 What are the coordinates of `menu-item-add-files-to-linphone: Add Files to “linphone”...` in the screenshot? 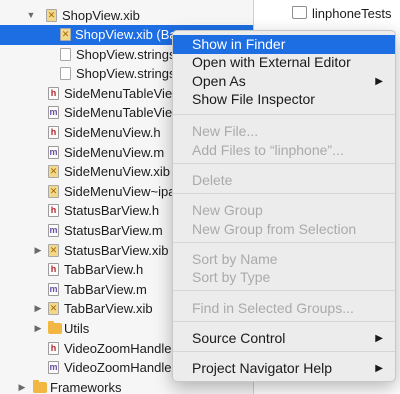 It's located at (284, 150).